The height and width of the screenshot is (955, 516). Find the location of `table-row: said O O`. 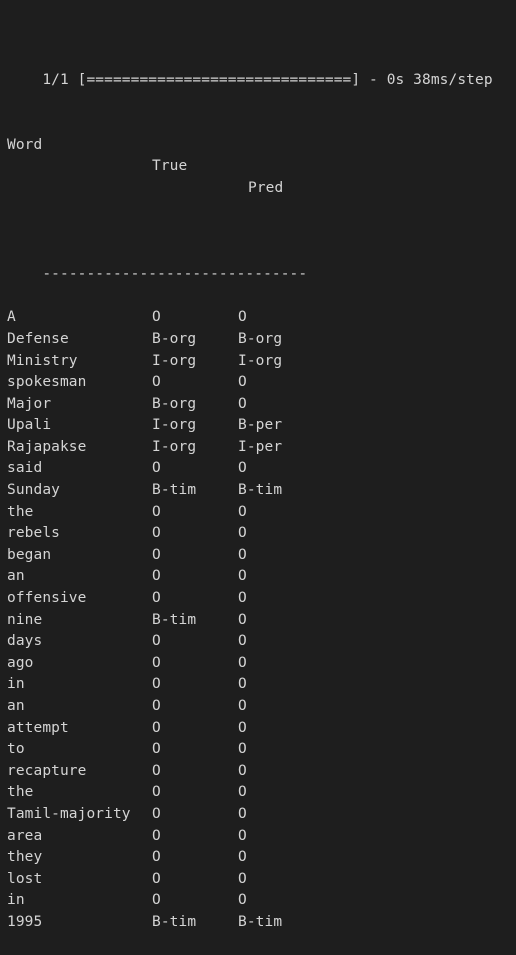

table-row: said O O is located at coordinates (261, 469).